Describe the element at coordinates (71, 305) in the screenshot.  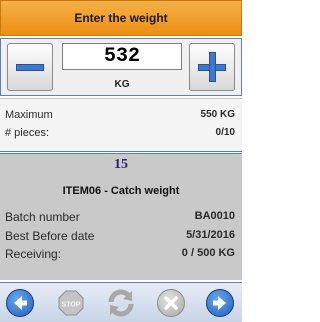
I see `stop-icon-label: STOP` at that location.